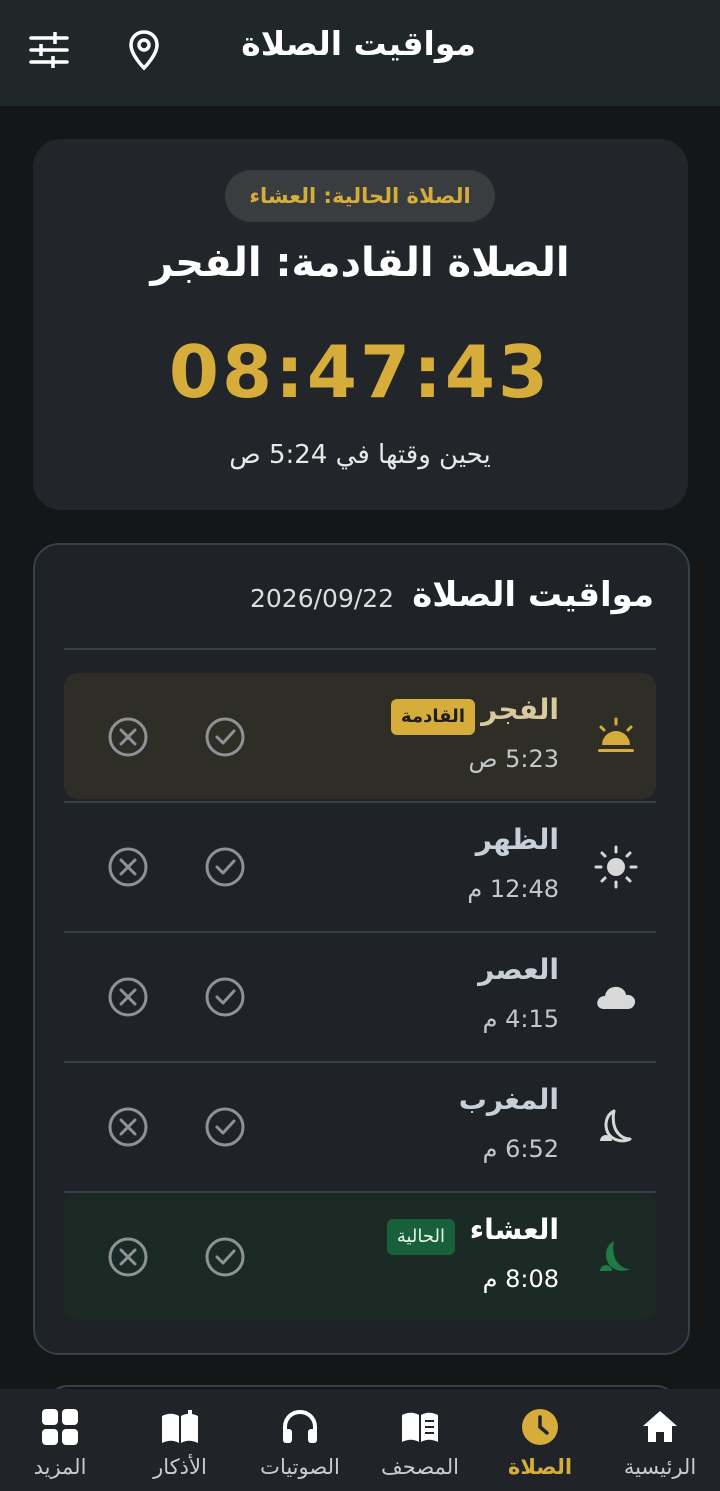 The height and width of the screenshot is (1491, 720). I want to click on nav-audio: الصوتيات, so click(300, 1440).